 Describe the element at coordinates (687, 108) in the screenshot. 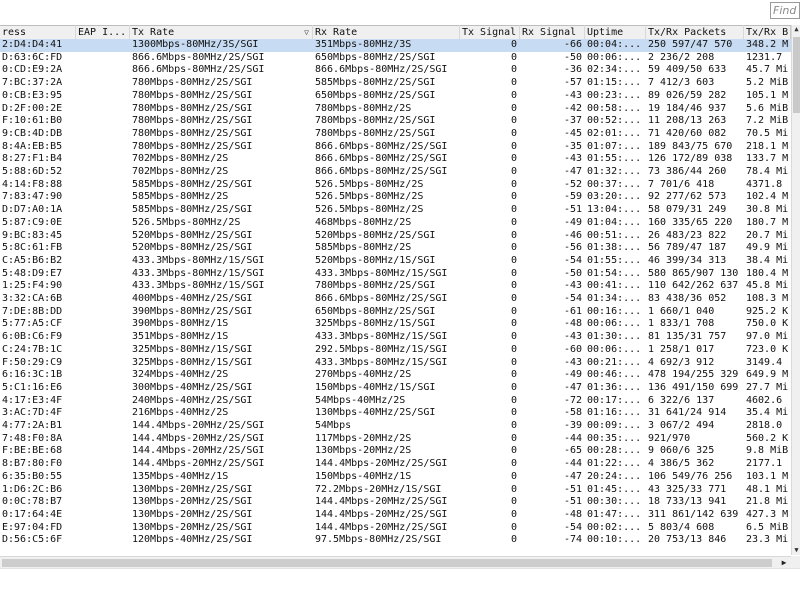

I see `cell-packets: 19 184/46 937` at that location.